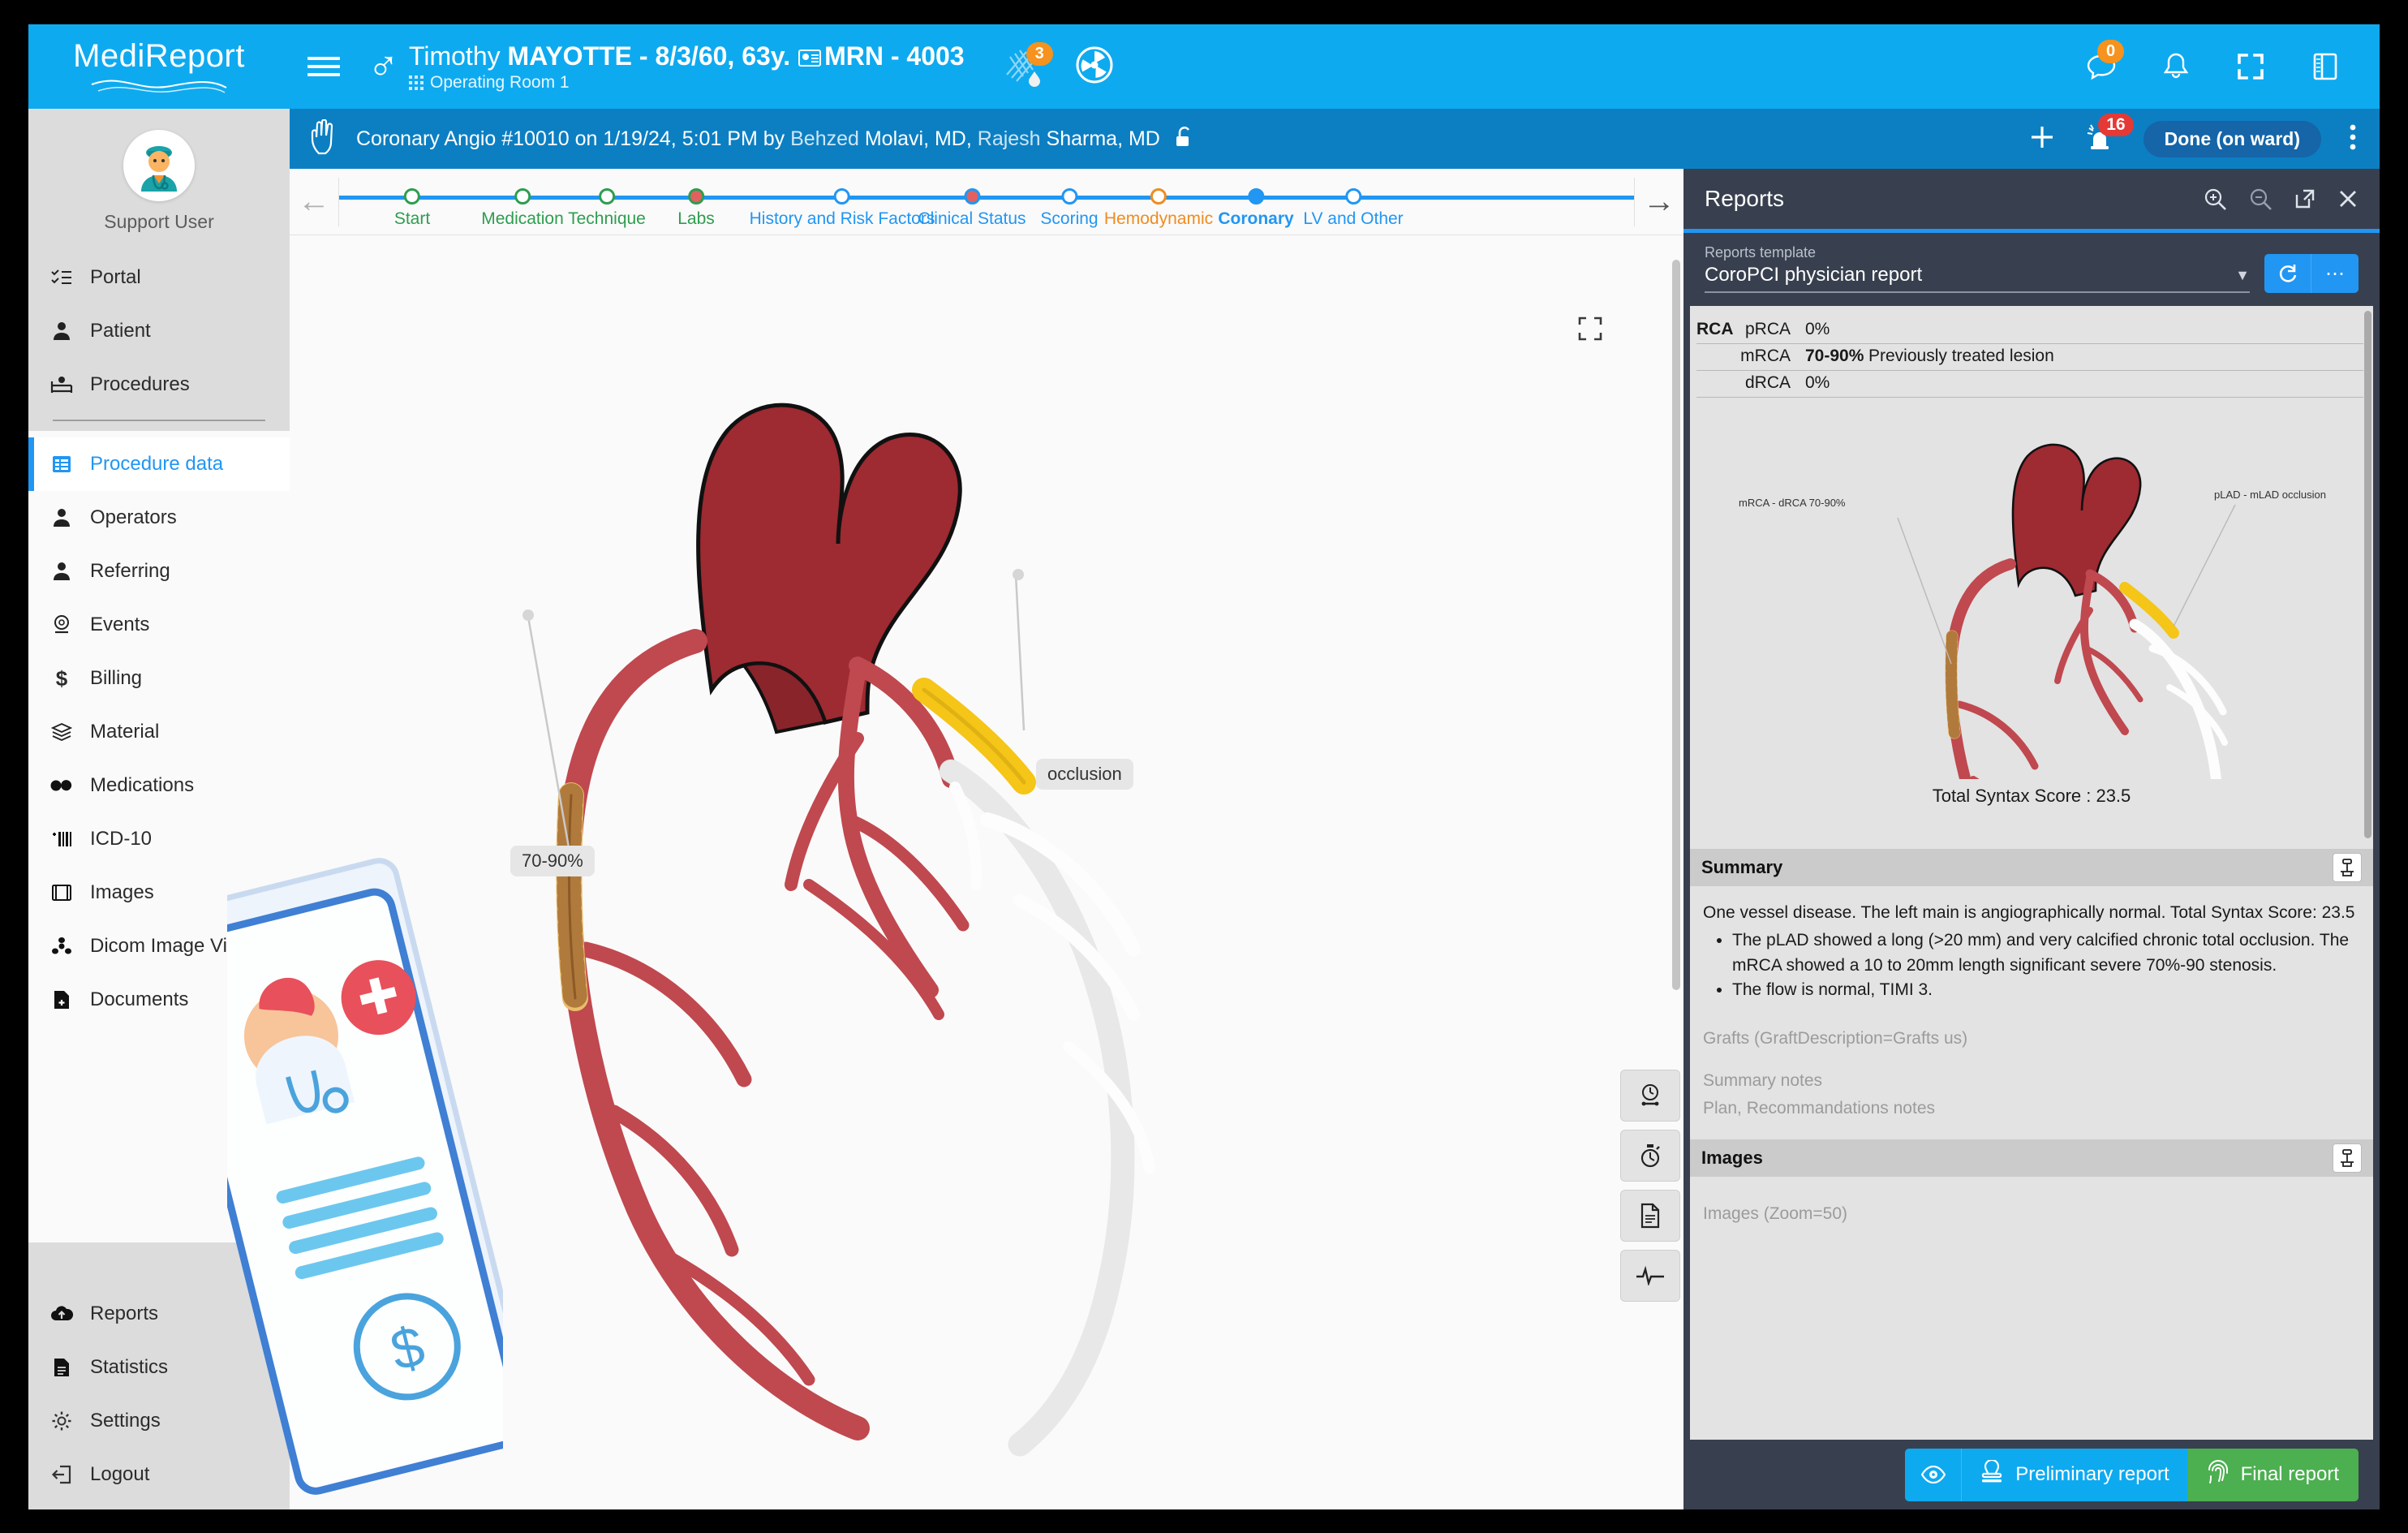 This screenshot has height=1533, width=2408. What do you see at coordinates (1084, 775) in the screenshot?
I see `annotation-lad-occlusion: occlusion` at bounding box center [1084, 775].